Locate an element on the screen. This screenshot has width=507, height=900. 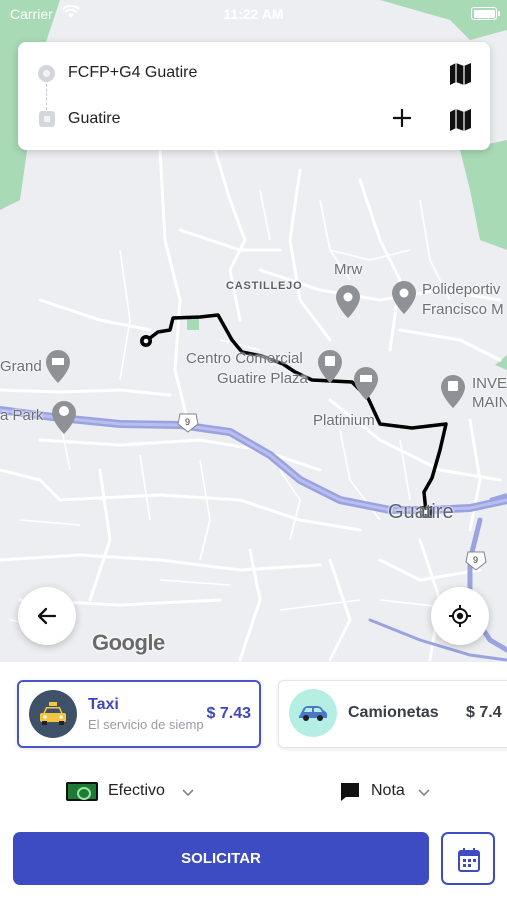
map-label-guatire-plaza: Guatire Plaza is located at coordinates (262, 378).